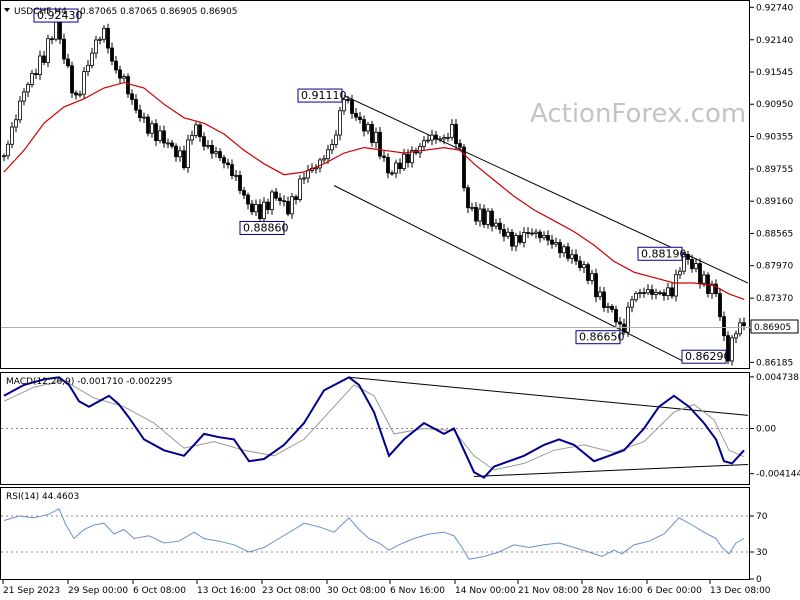 This screenshot has width=800, height=600. What do you see at coordinates (674, 591) in the screenshot?
I see `time-tick-label: 6 Dec 00:00` at bounding box center [674, 591].